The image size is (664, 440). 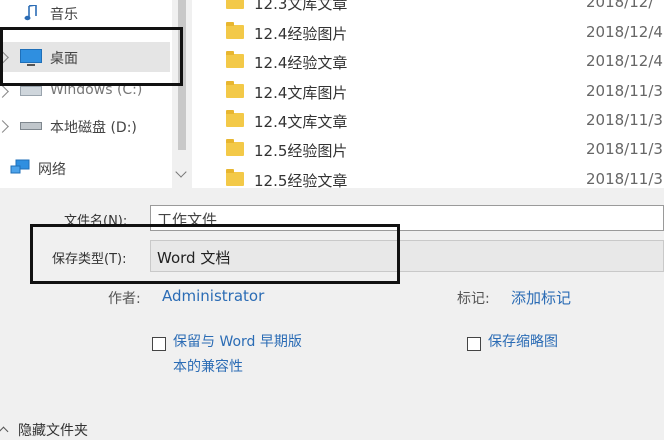 I want to click on file-row: 12.4经验图片 2018/12/4, so click(x=428, y=32).